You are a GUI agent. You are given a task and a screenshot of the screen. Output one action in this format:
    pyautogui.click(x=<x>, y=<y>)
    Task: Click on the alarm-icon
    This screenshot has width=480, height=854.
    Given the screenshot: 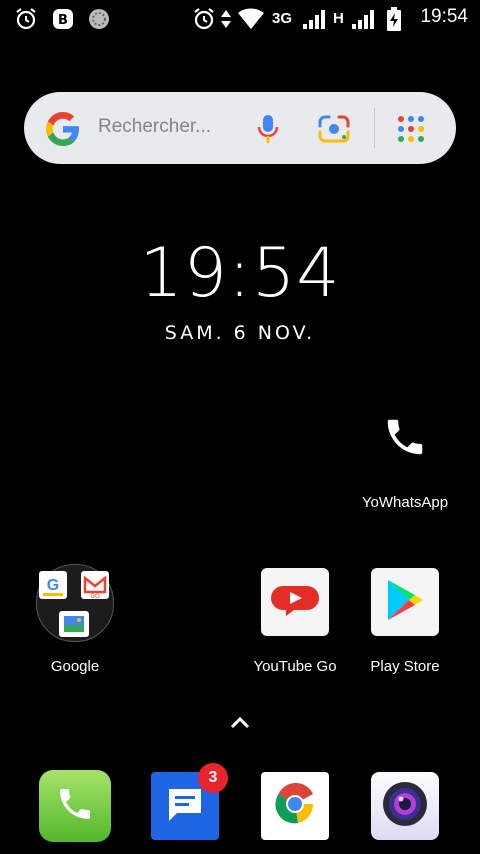 What is the action you would take?
    pyautogui.click(x=26, y=19)
    